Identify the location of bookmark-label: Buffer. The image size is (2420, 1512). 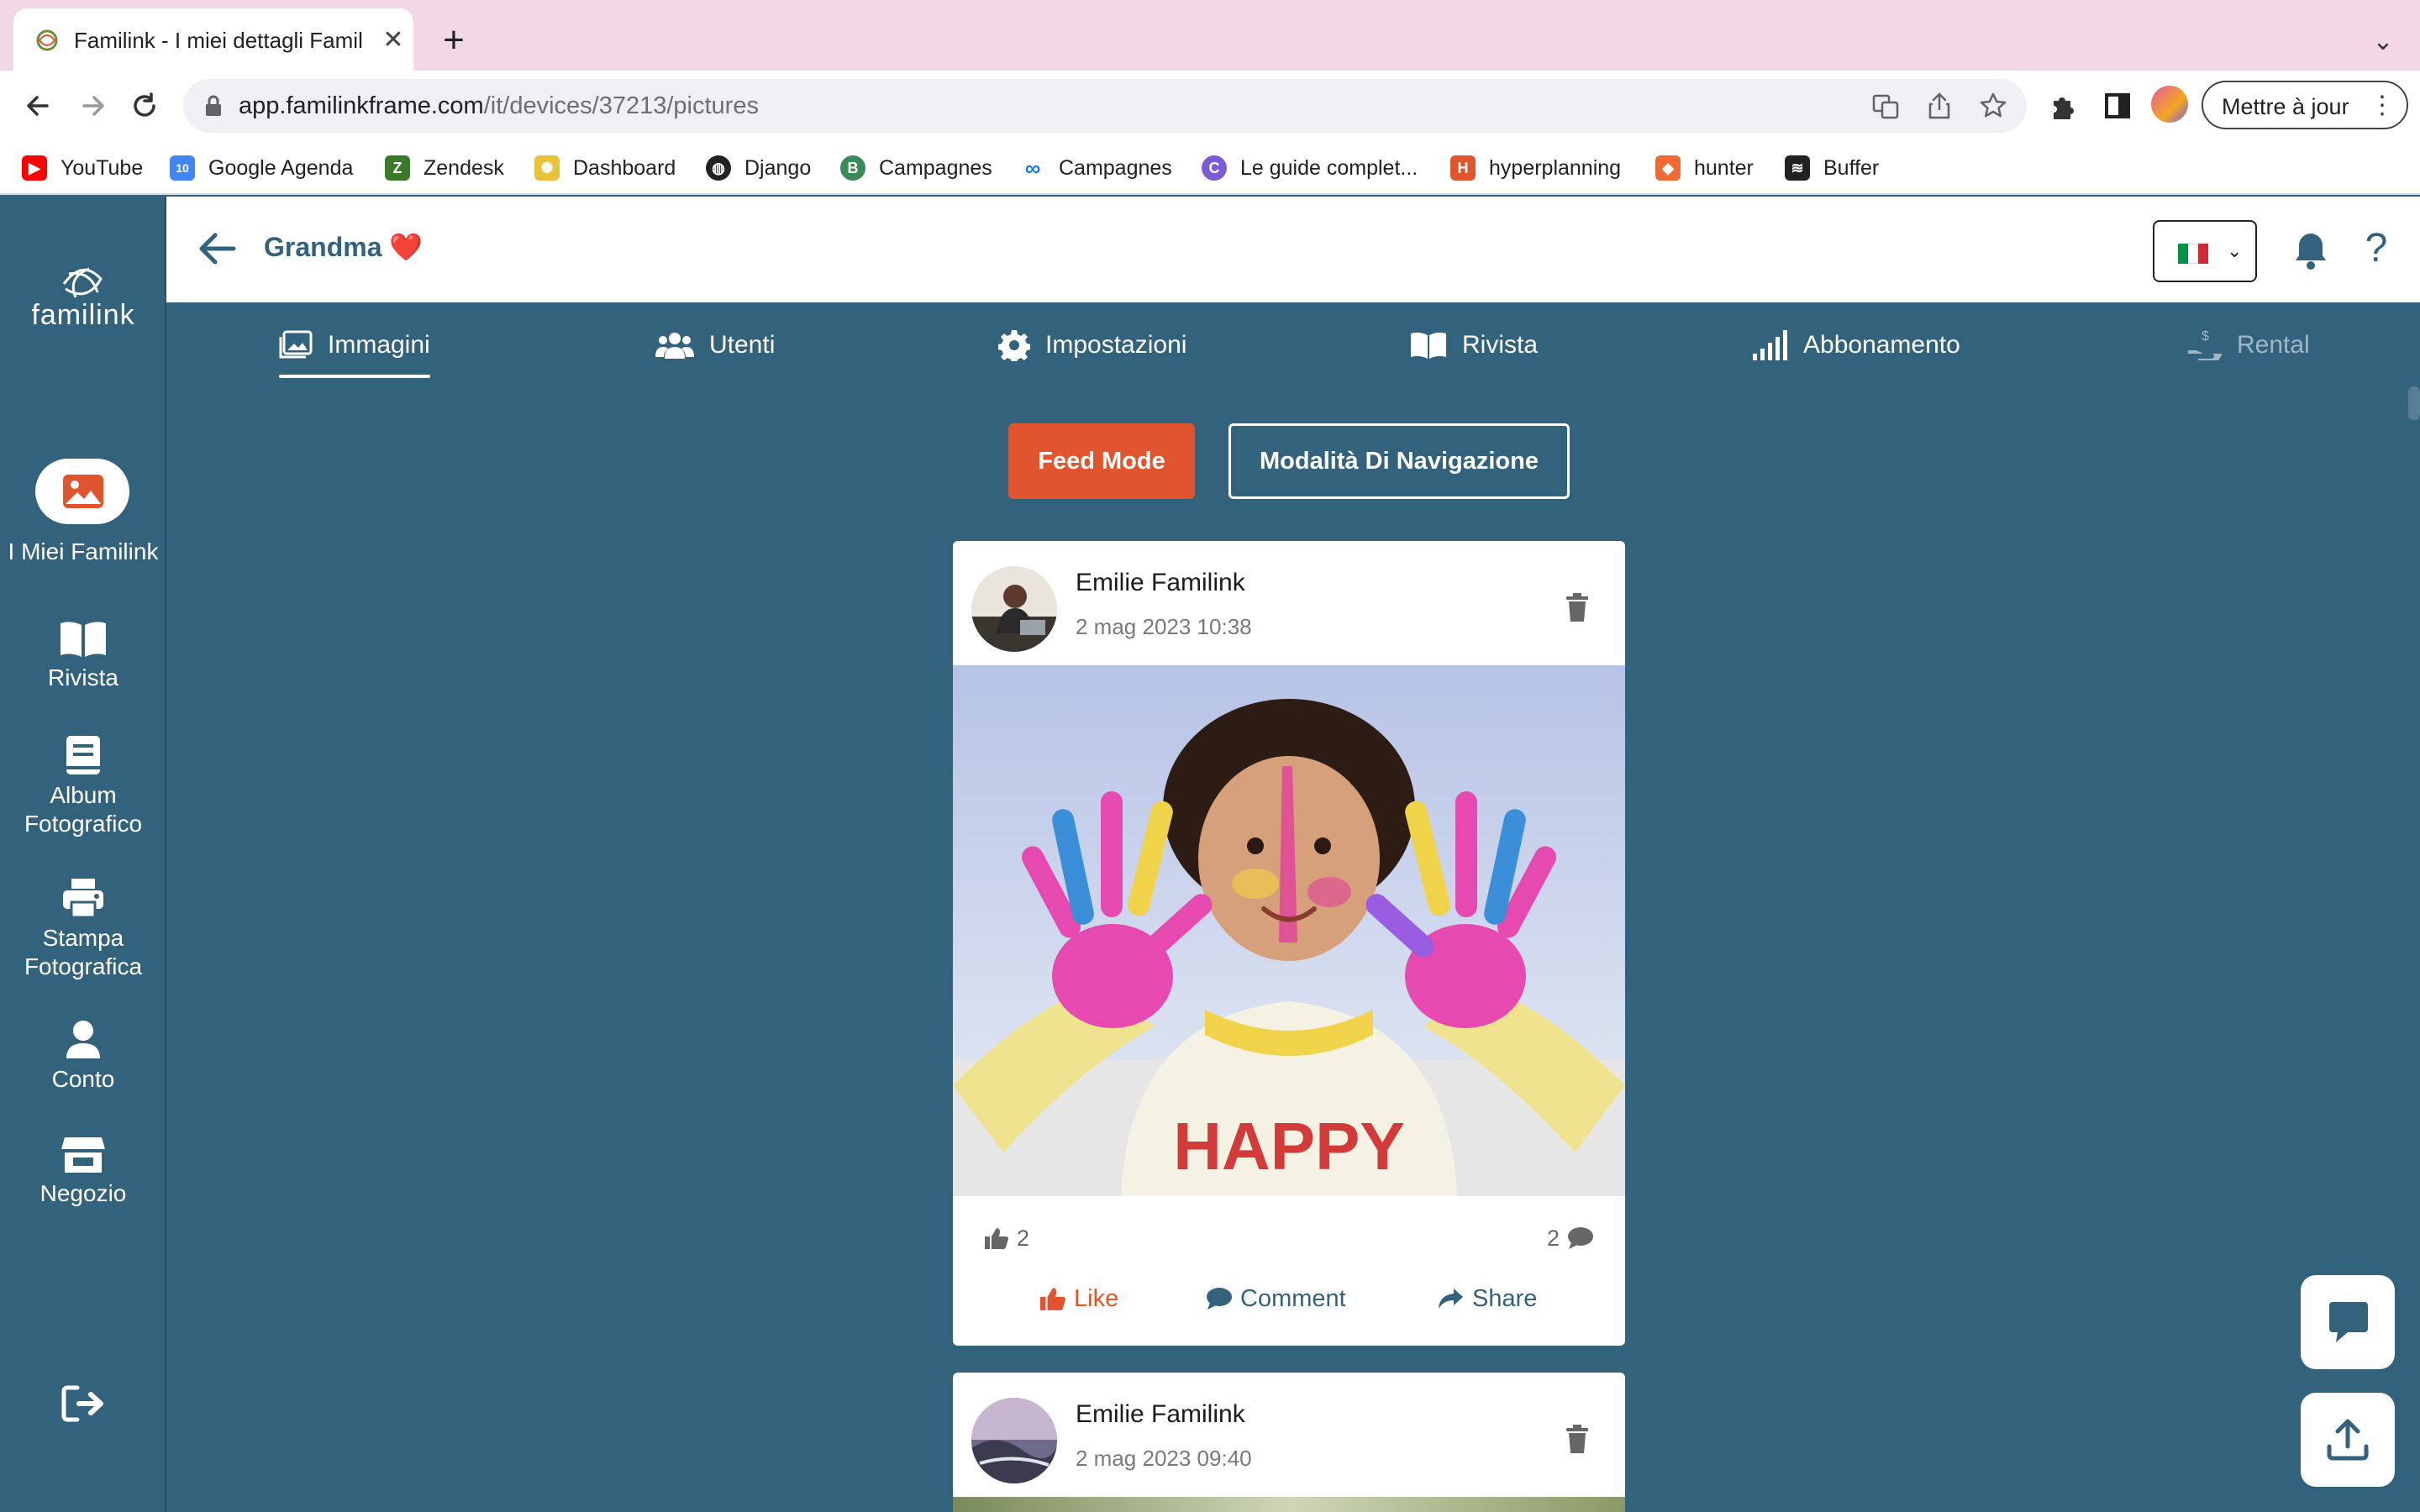
(1852, 167).